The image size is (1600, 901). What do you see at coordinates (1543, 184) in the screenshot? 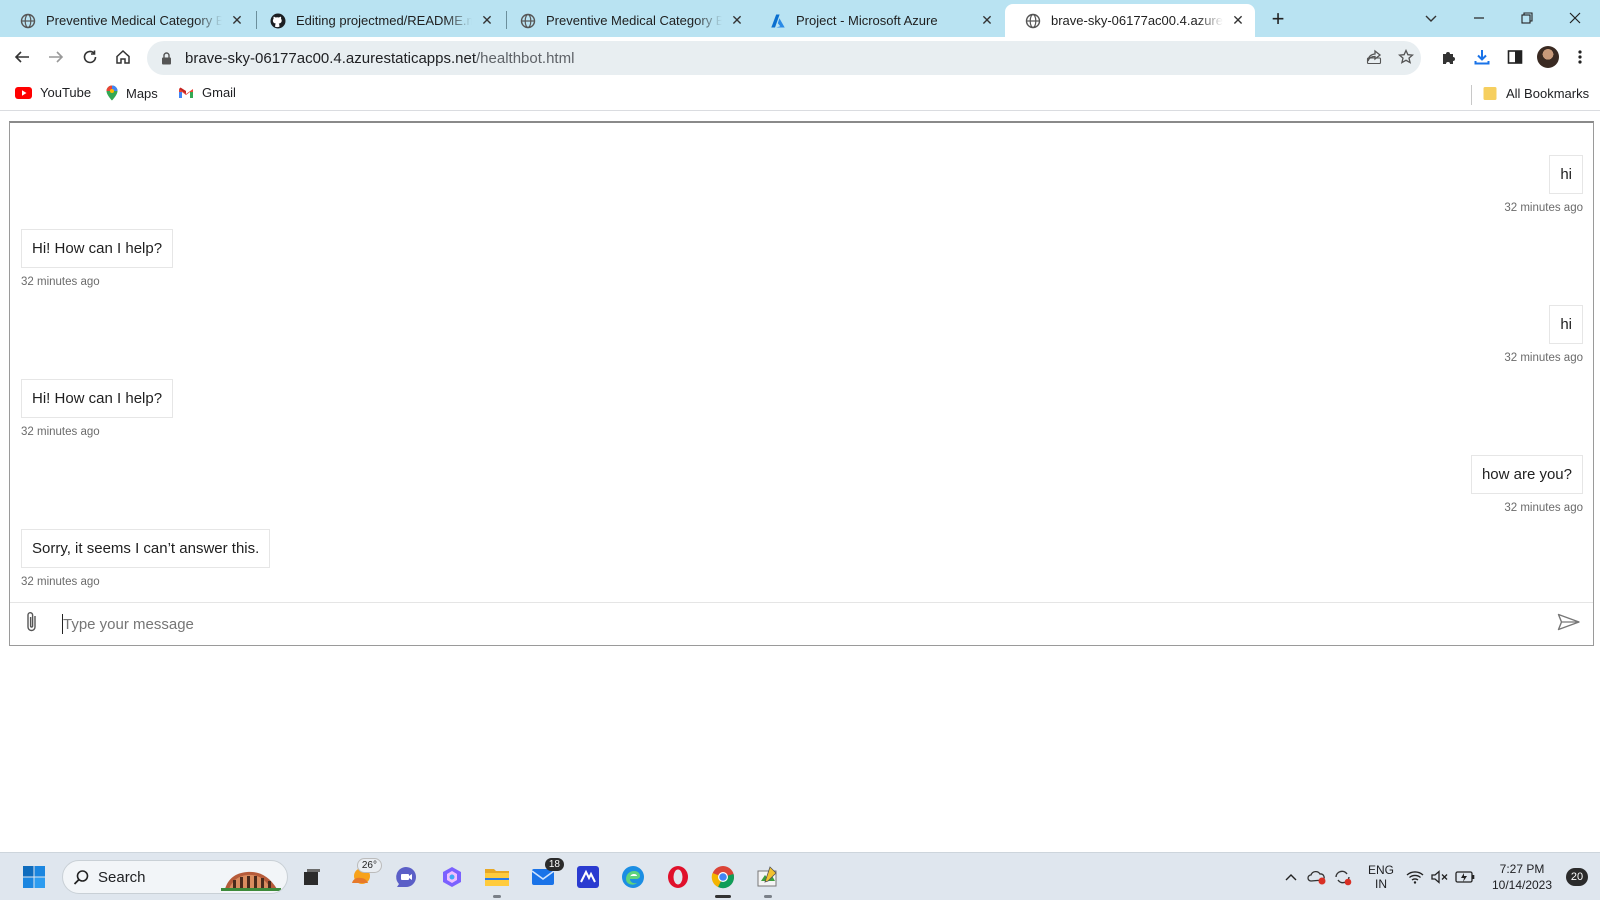
I see `user-message: hi 32 minutes ago` at bounding box center [1543, 184].